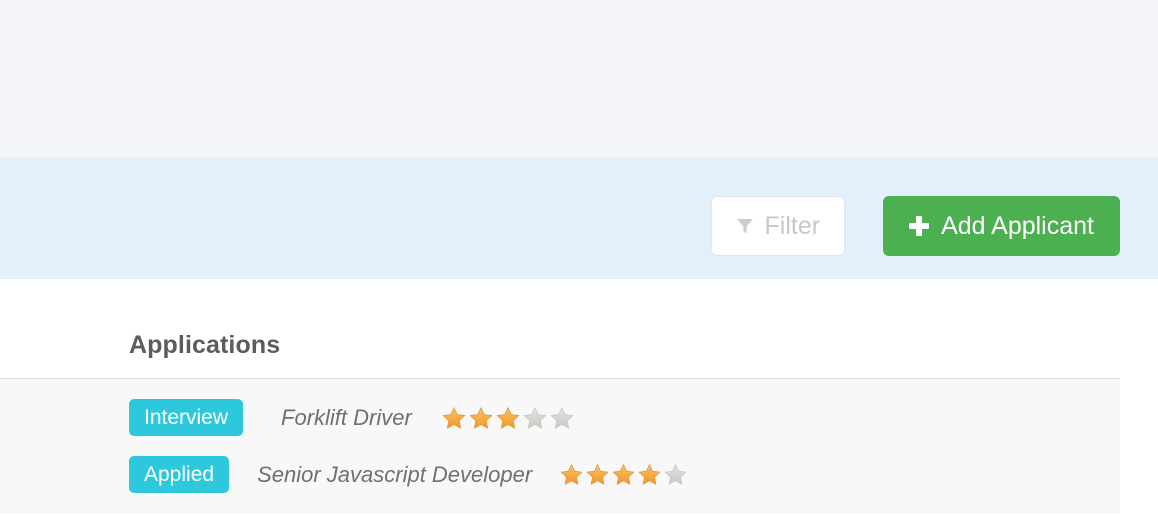 The height and width of the screenshot is (516, 1158). I want to click on application-row: Interview Forklift Driver, so click(560, 417).